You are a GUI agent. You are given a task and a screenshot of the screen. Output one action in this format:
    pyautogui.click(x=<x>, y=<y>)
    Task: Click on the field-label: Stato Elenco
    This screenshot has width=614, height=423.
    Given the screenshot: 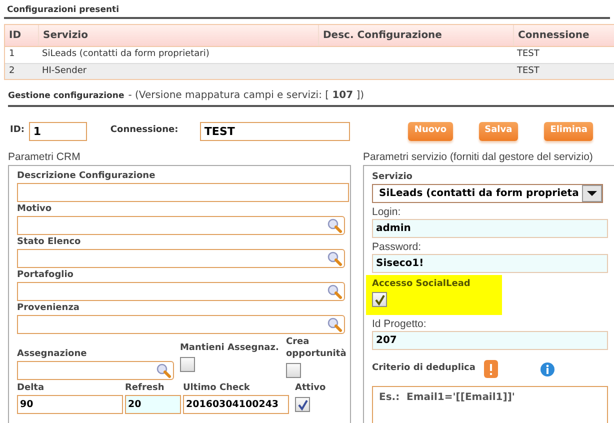 What is the action you would take?
    pyautogui.click(x=49, y=242)
    